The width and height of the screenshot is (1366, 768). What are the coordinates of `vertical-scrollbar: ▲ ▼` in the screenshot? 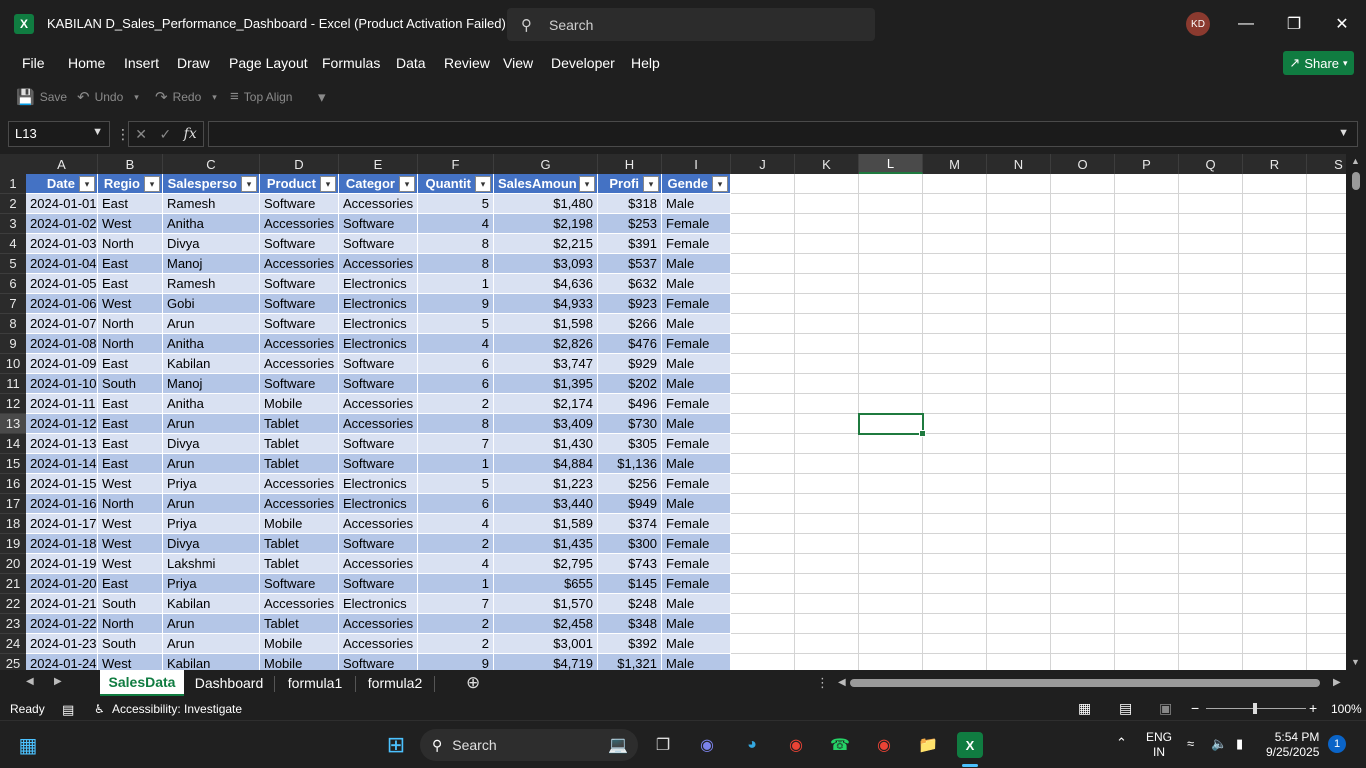 It's located at (1356, 412).